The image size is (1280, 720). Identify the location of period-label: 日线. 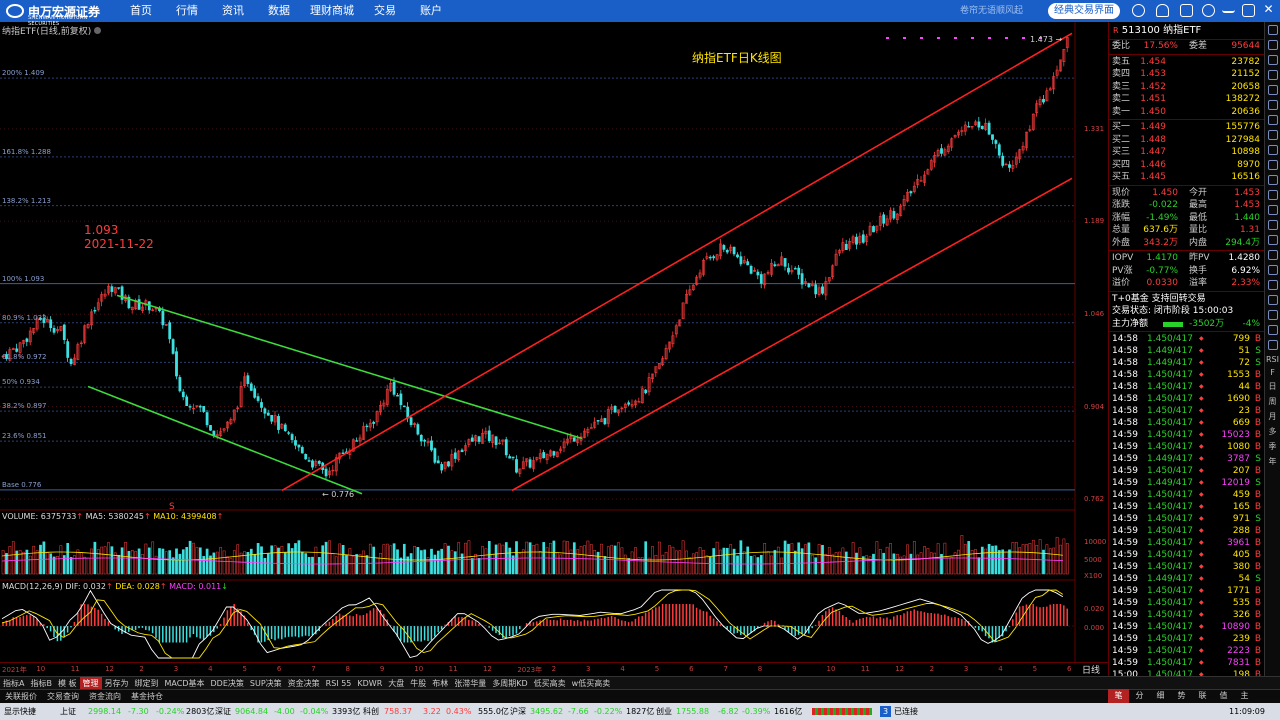
(1091, 669).